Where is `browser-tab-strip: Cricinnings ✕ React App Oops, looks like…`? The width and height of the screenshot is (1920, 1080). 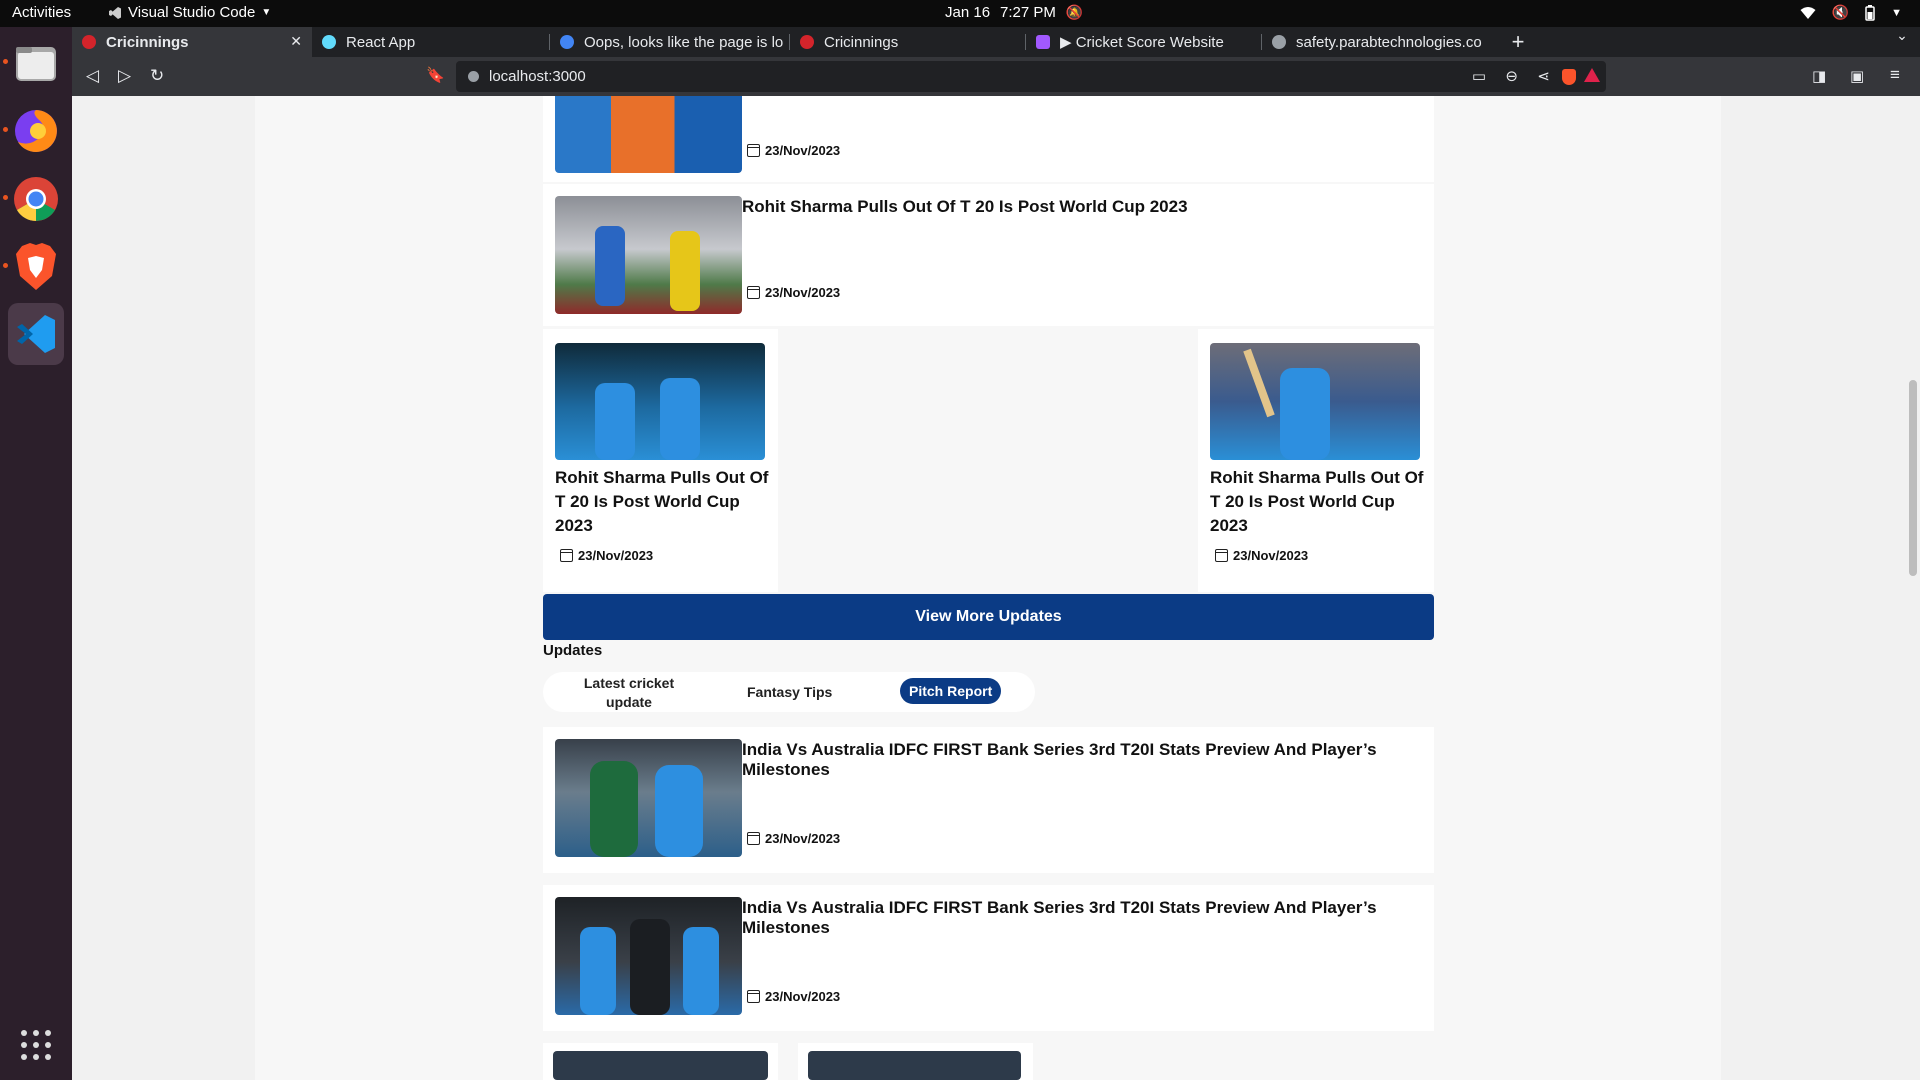 browser-tab-strip: Cricinnings ✕ React App Oops, looks like… is located at coordinates (996, 42).